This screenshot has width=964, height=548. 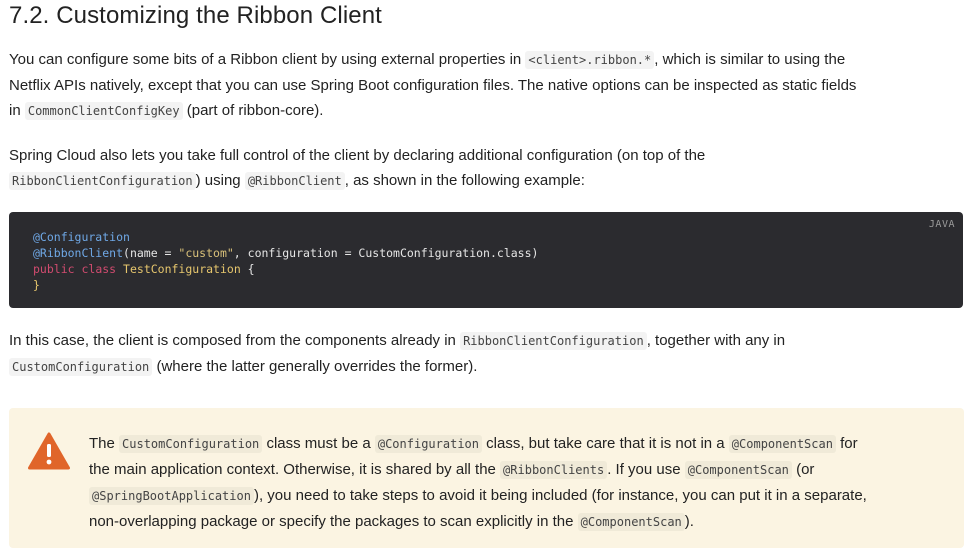 I want to click on inline-code-ribbon-client-configuration: RibbonClientConfiguration, so click(x=102, y=181).